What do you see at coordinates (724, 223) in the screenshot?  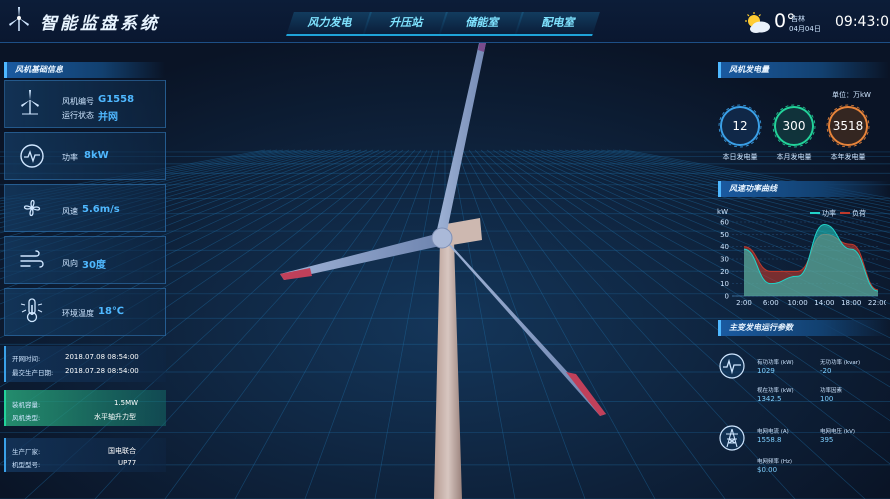 I see `y-tick-label: 60` at bounding box center [724, 223].